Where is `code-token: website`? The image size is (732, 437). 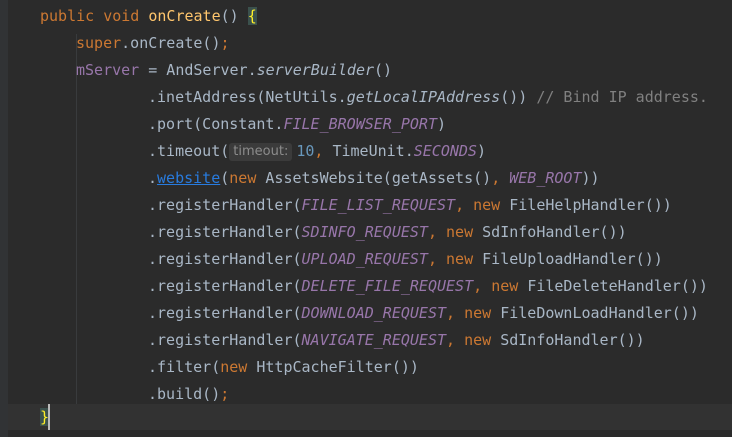
code-token: website is located at coordinates (189, 178).